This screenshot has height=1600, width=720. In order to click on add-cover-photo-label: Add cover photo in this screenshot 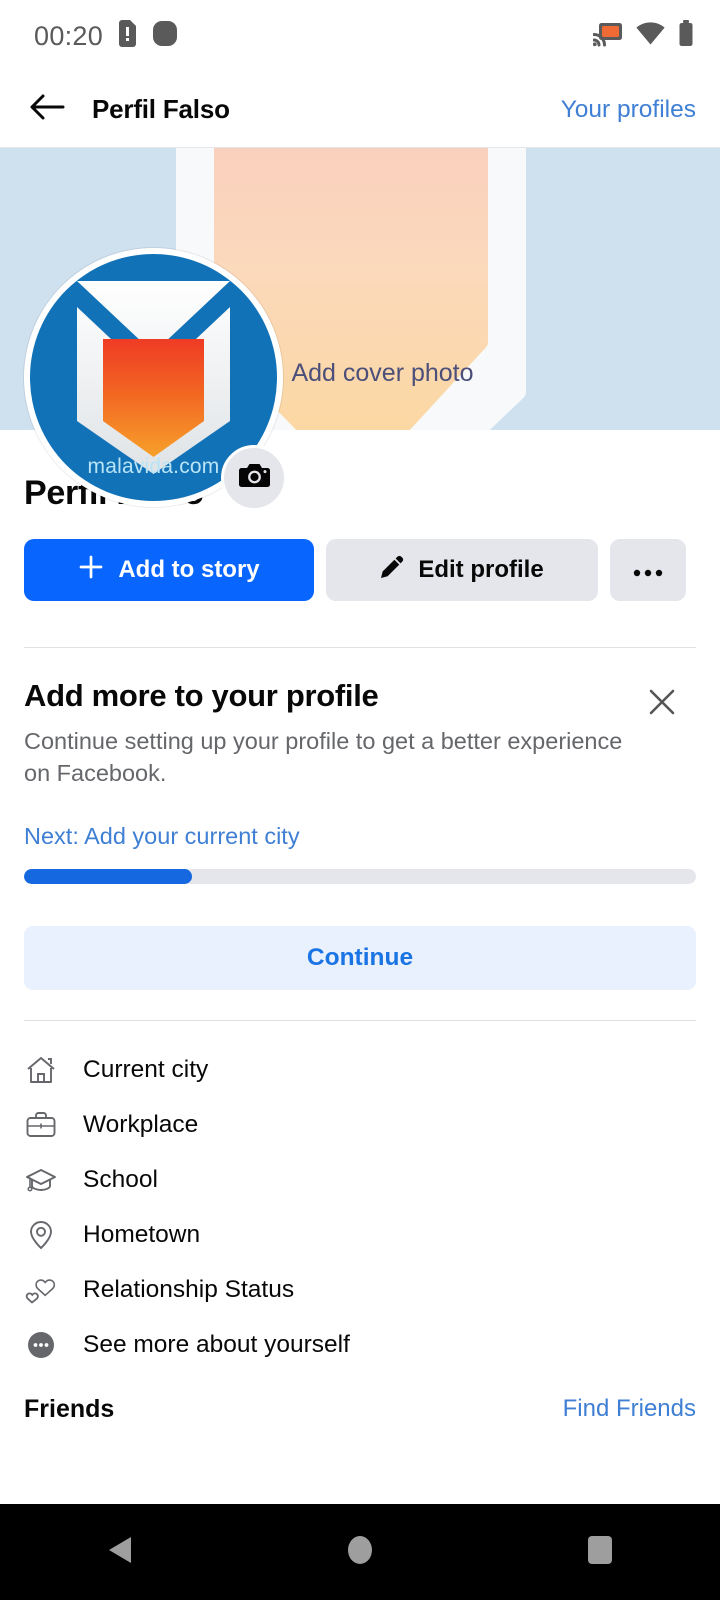, I will do `click(382, 373)`.